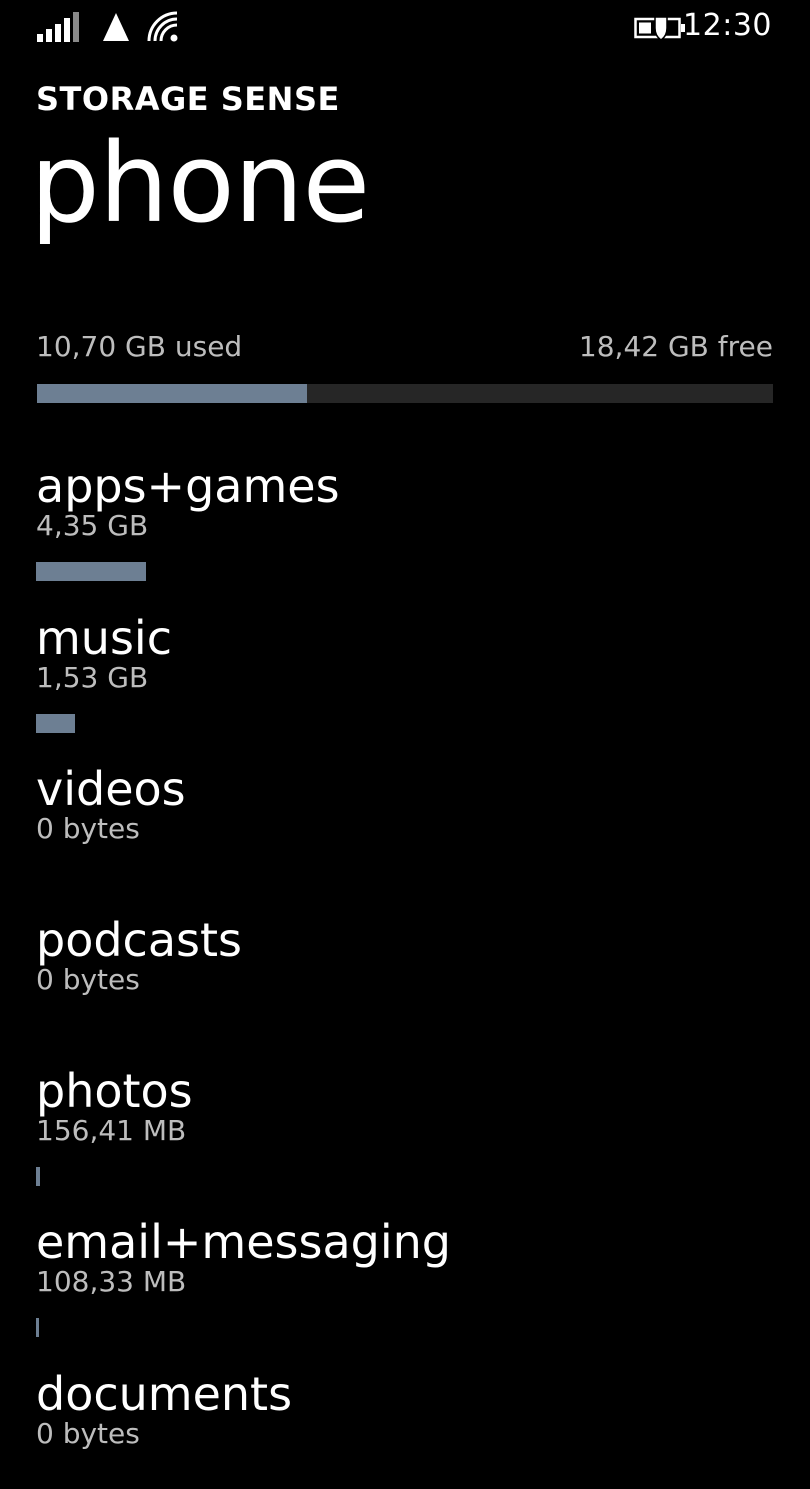 Image resolution: width=810 pixels, height=1489 pixels. I want to click on free-label: 18,42 GB free, so click(675, 346).